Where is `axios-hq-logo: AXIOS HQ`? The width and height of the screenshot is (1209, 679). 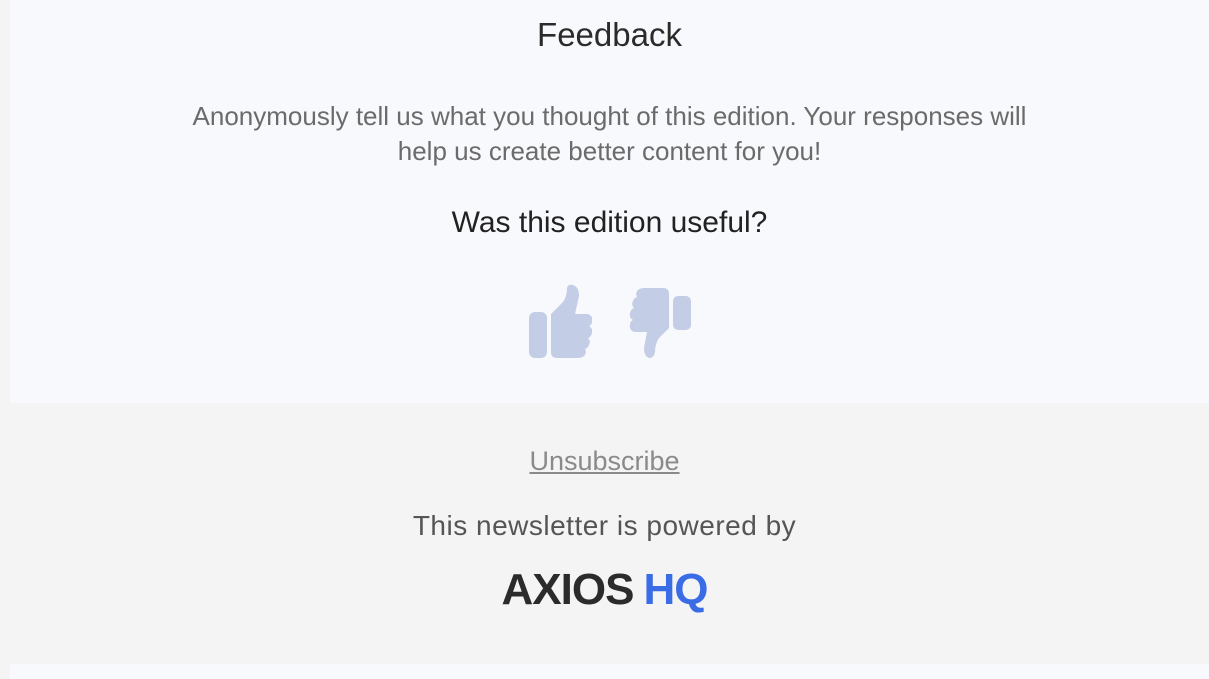 axios-hq-logo: AXIOS HQ is located at coordinates (604, 590).